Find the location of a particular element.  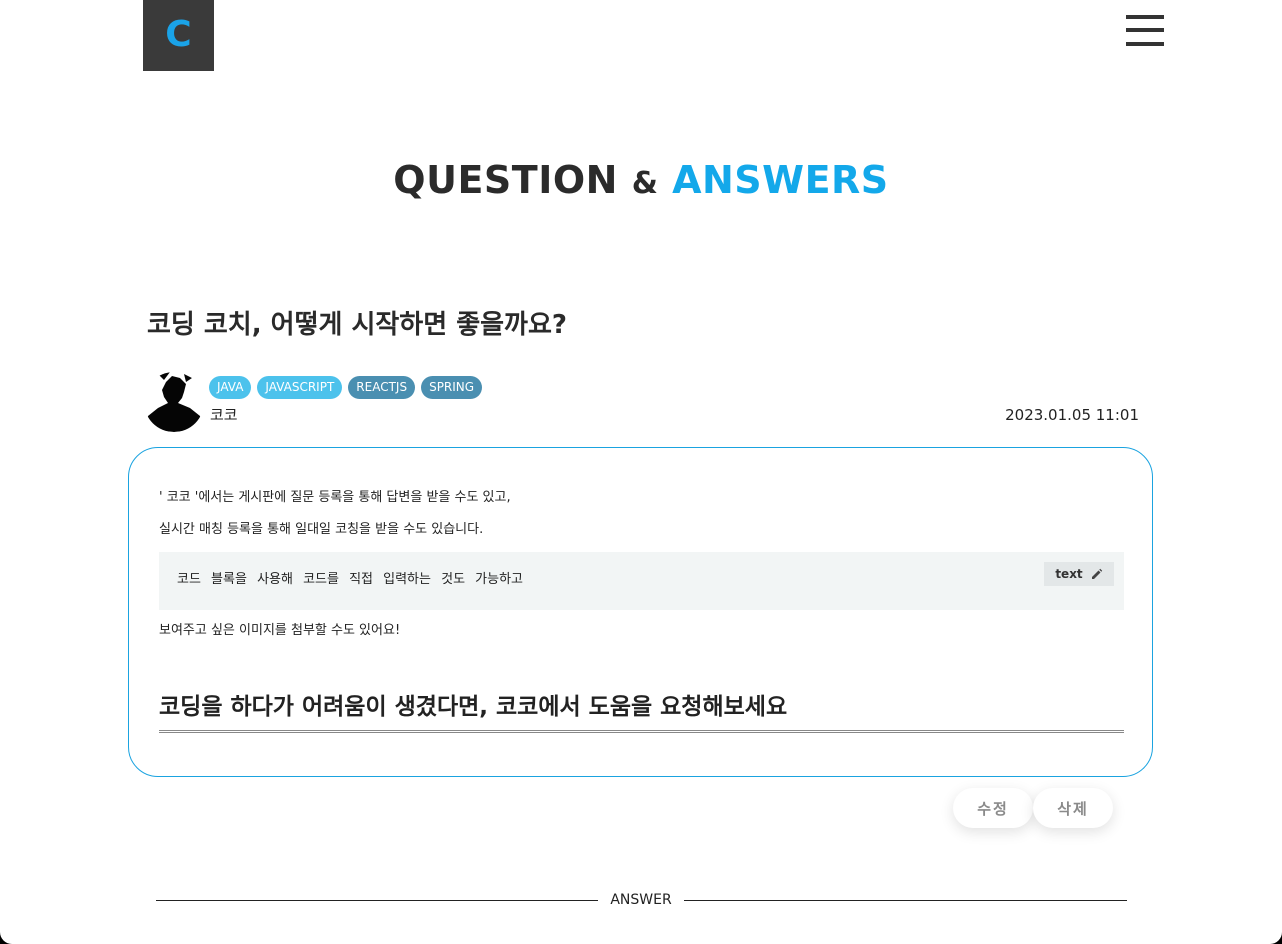

question-title: 코딩 코치, 어떻게 시작하면 좋을까요? is located at coordinates (357, 325).